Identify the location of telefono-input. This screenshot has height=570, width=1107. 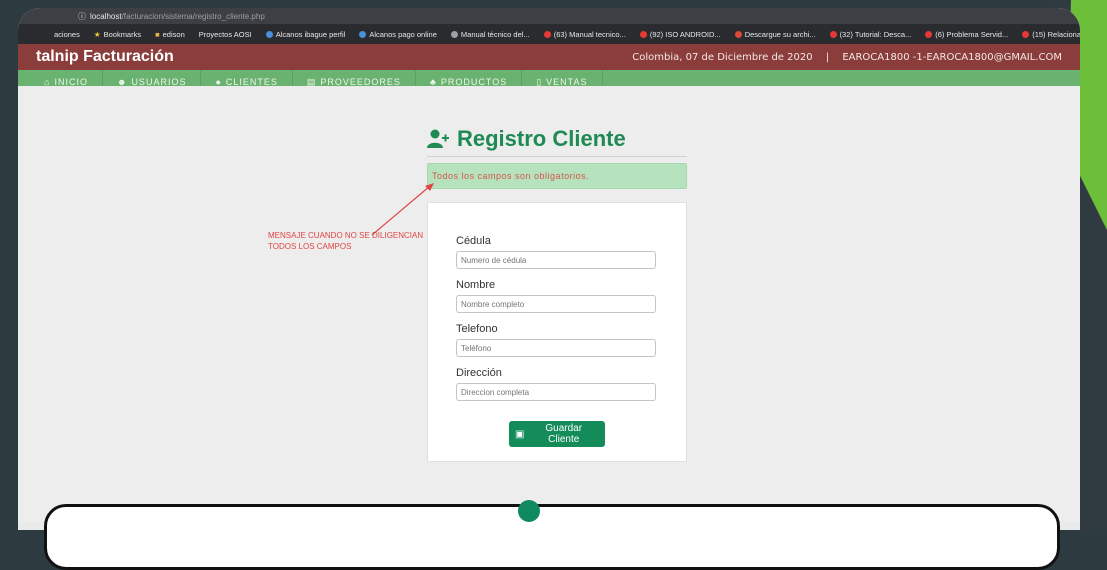
(556, 348).